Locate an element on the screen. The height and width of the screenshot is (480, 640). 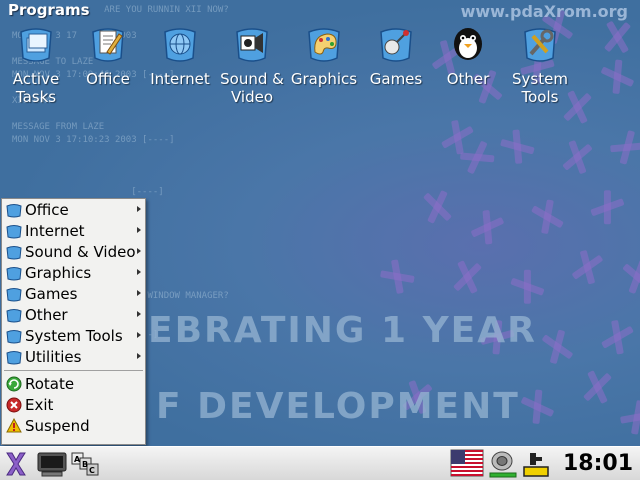
launcher-games: Games is located at coordinates (396, 55).